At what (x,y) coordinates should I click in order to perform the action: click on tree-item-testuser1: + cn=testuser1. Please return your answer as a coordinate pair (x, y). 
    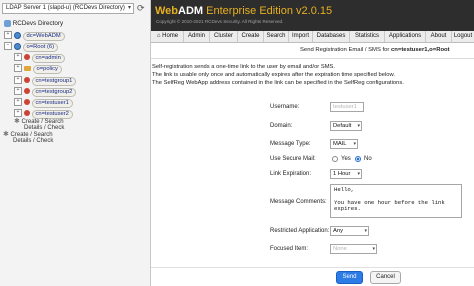
    Looking at the image, I should click on (43, 103).